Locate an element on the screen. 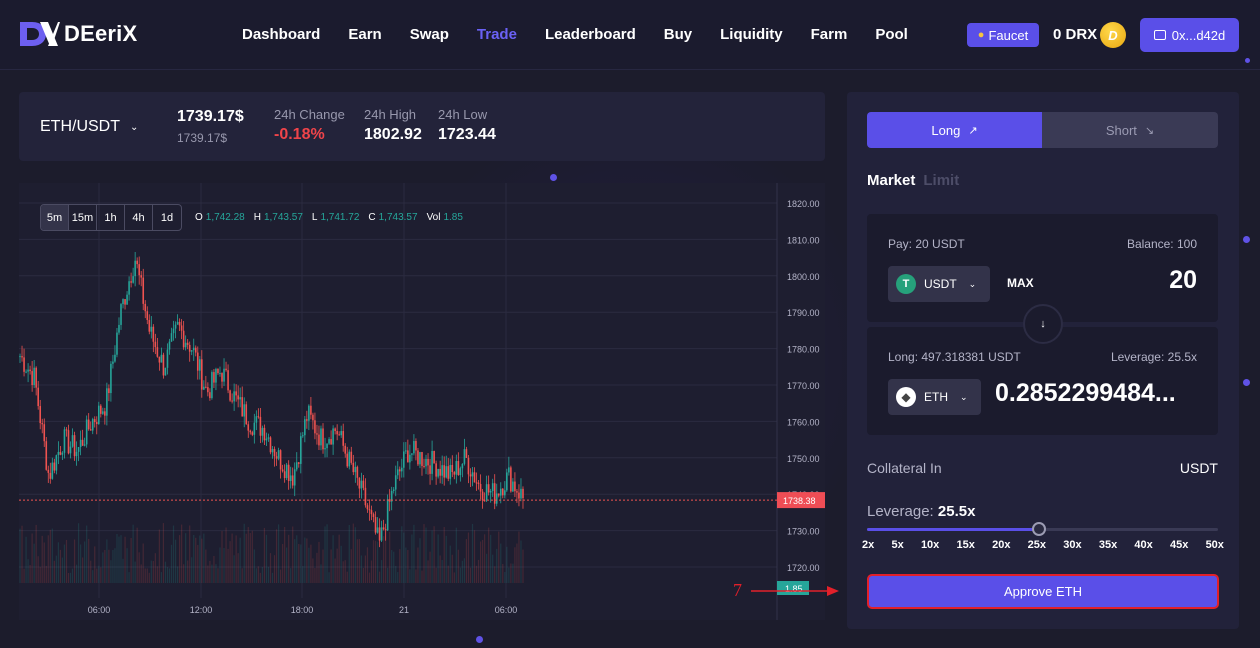  timeframe-1d: 1d is located at coordinates (167, 217).